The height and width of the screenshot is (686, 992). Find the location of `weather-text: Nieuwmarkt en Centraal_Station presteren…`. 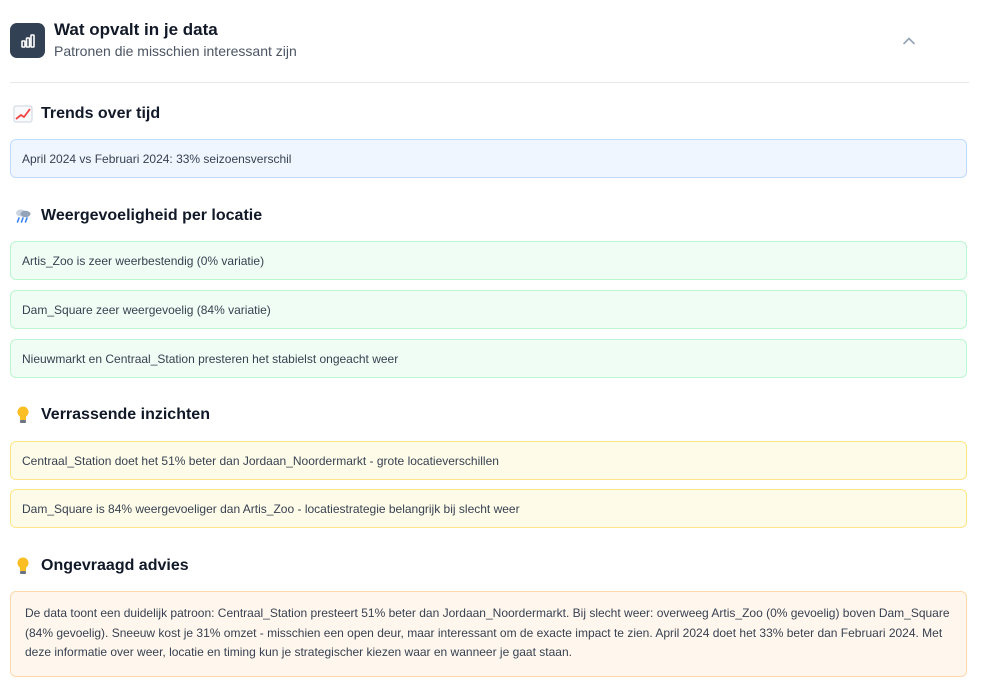

weather-text: Nieuwmarkt en Centraal_Station presteren… is located at coordinates (210, 358).